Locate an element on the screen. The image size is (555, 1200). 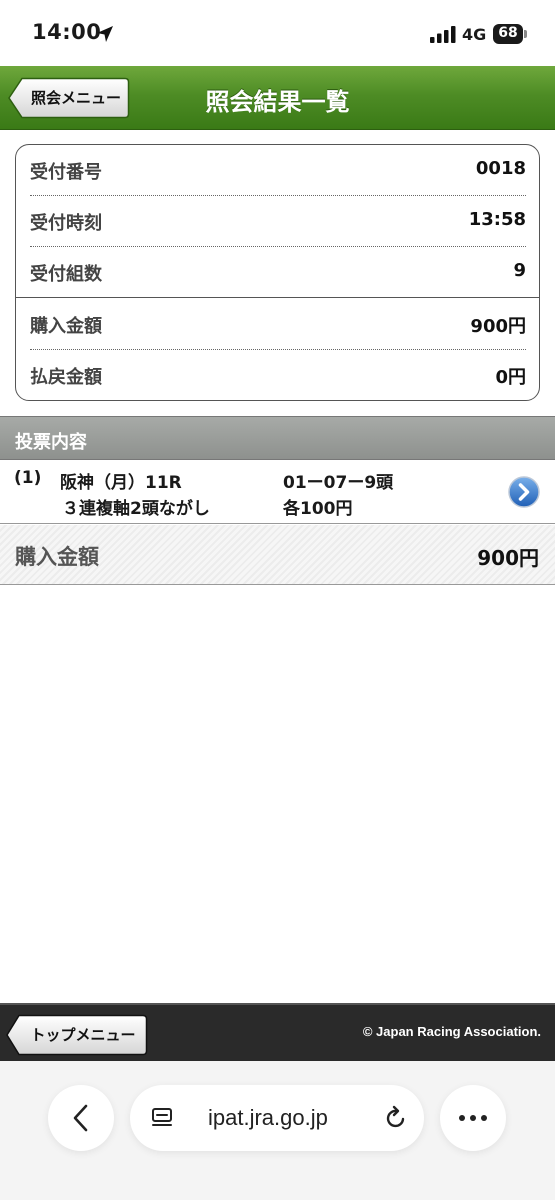
browser-back-button is located at coordinates (81, 1118).